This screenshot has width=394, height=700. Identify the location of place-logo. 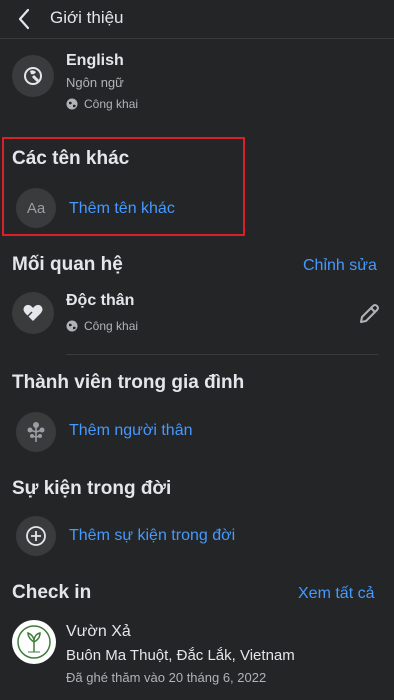
(34, 642).